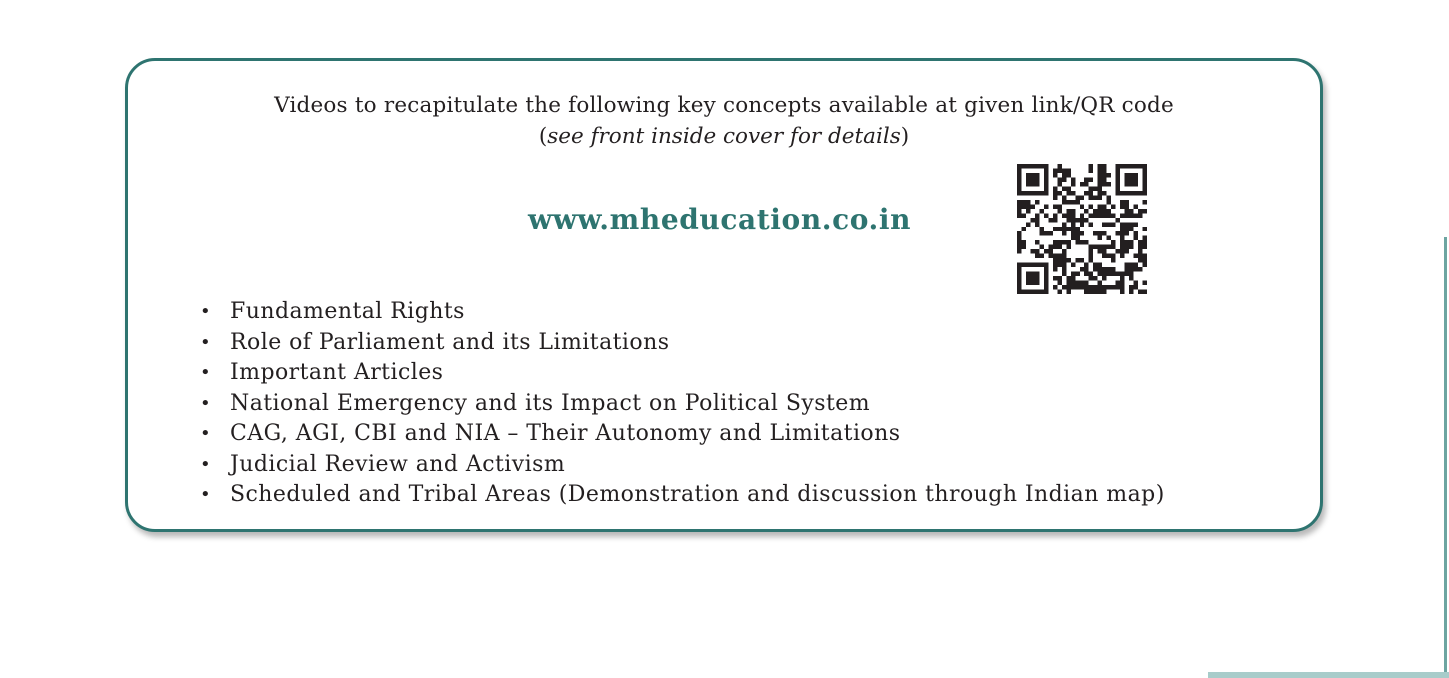 Image resolution: width=1449 pixels, height=678 pixels. Describe the element at coordinates (682, 312) in the screenshot. I see `list-item: • Fundamental Rights` at that location.